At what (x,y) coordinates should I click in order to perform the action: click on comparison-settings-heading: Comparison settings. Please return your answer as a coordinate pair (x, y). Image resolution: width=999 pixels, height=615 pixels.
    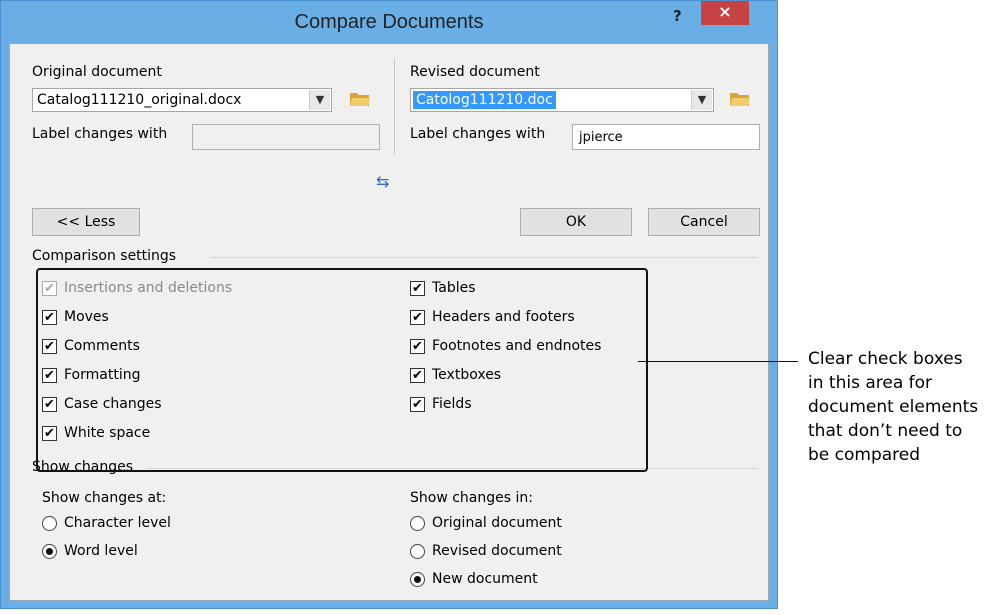
    Looking at the image, I should click on (104, 256).